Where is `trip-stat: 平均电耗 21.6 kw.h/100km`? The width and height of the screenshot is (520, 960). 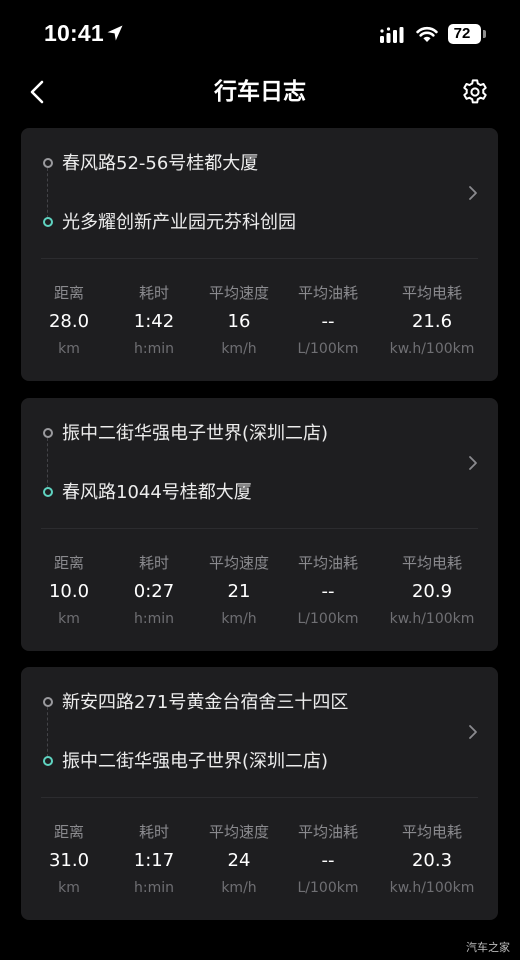 trip-stat: 平均电耗 21.6 kw.h/100km is located at coordinates (432, 321).